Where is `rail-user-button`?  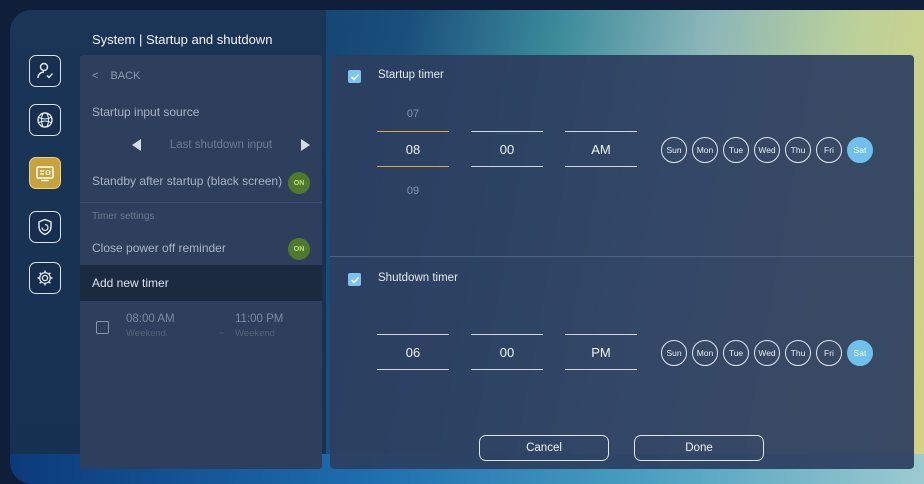
rail-user-button is located at coordinates (45, 71).